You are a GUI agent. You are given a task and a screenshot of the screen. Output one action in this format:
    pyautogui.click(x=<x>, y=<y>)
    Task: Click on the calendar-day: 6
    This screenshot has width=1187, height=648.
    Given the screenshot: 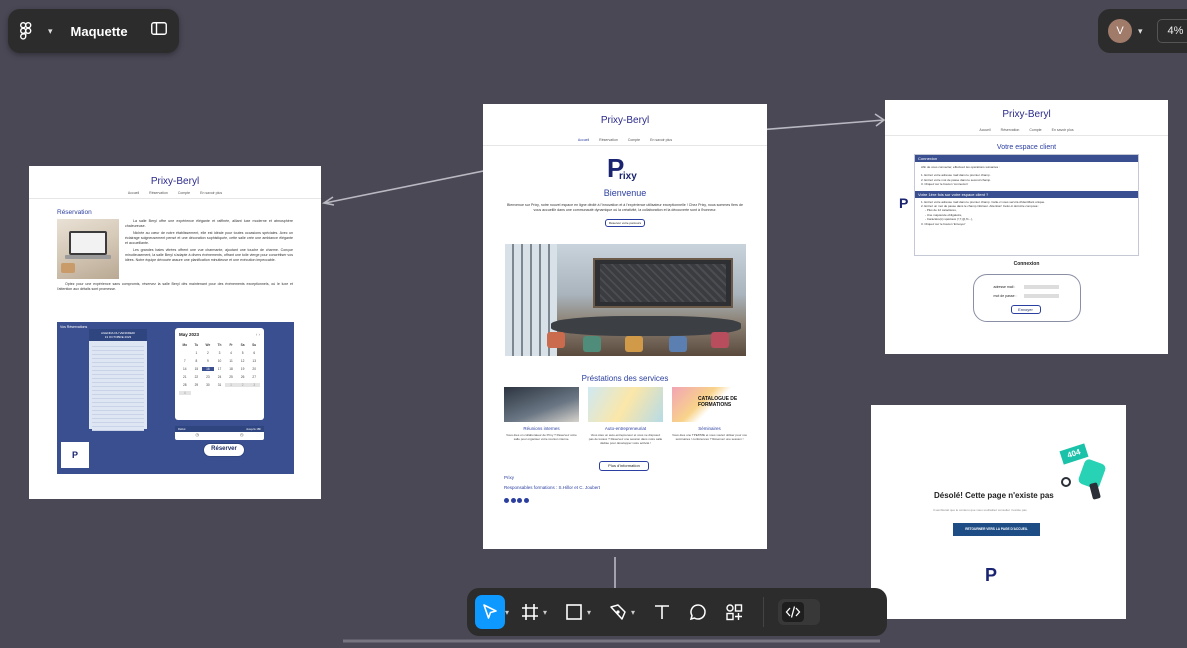 What is the action you would take?
    pyautogui.click(x=254, y=353)
    